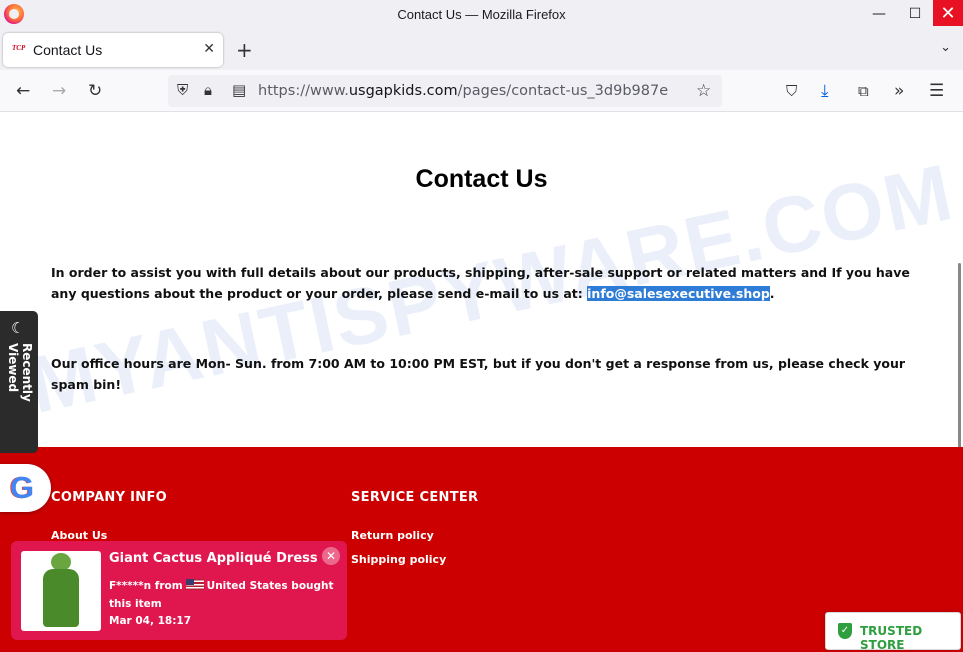 This screenshot has height=652, width=963. What do you see at coordinates (113, 50) in the screenshot?
I see `tab-contact-us: TCP Contact Us ✕` at bounding box center [113, 50].